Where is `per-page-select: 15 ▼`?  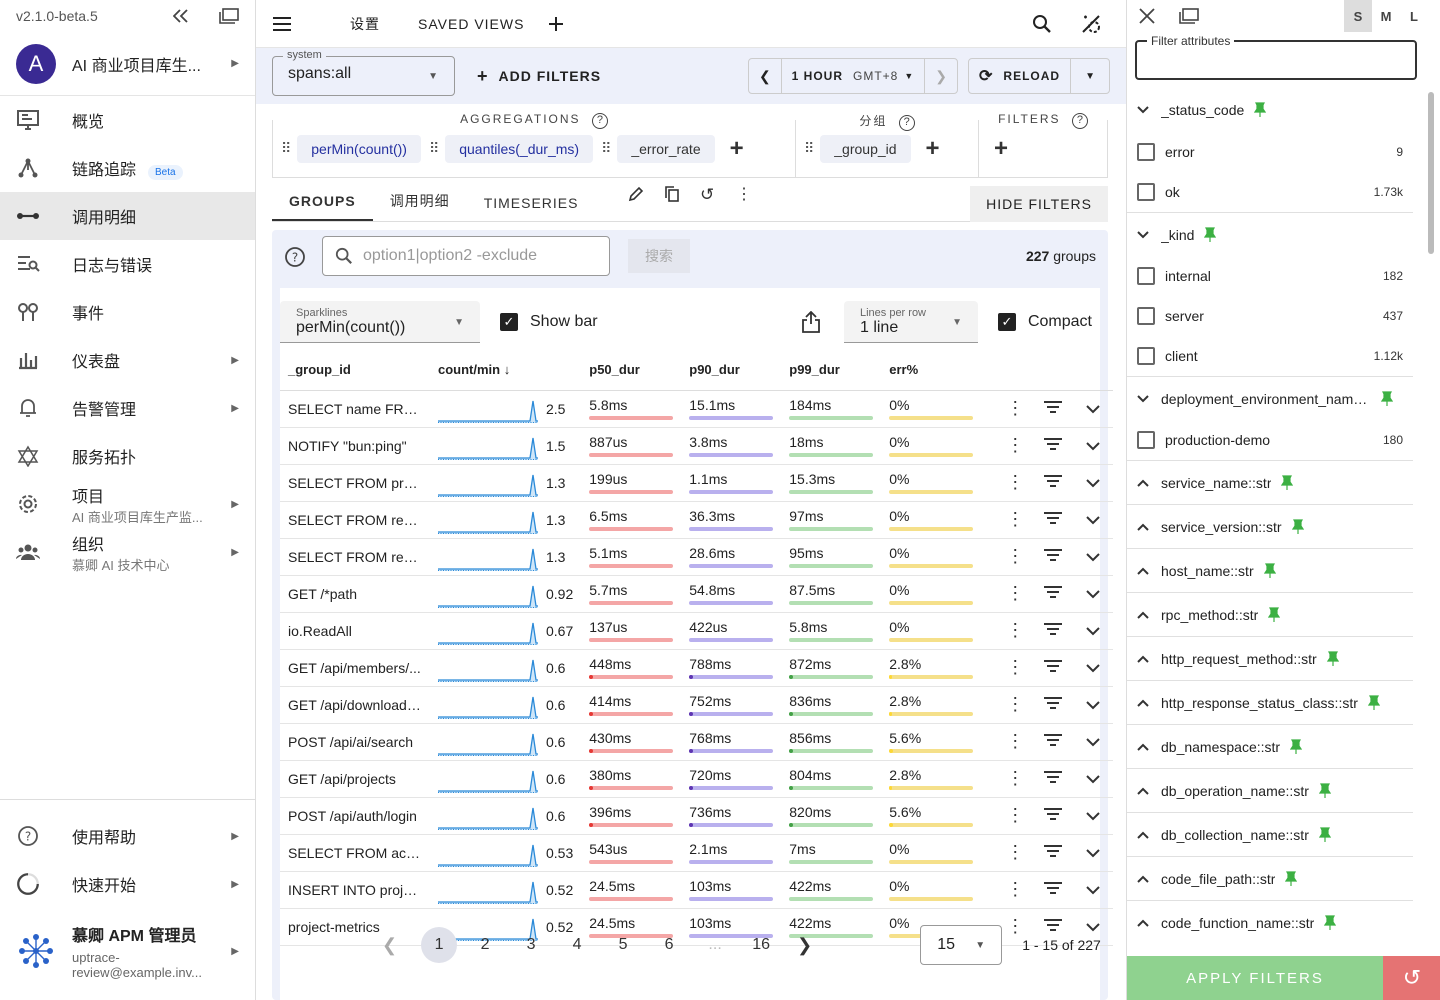 per-page-select: 15 ▼ is located at coordinates (961, 945).